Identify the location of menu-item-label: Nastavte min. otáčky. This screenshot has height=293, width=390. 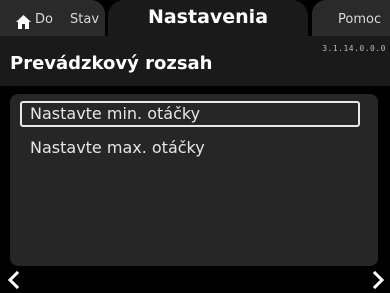
(115, 113).